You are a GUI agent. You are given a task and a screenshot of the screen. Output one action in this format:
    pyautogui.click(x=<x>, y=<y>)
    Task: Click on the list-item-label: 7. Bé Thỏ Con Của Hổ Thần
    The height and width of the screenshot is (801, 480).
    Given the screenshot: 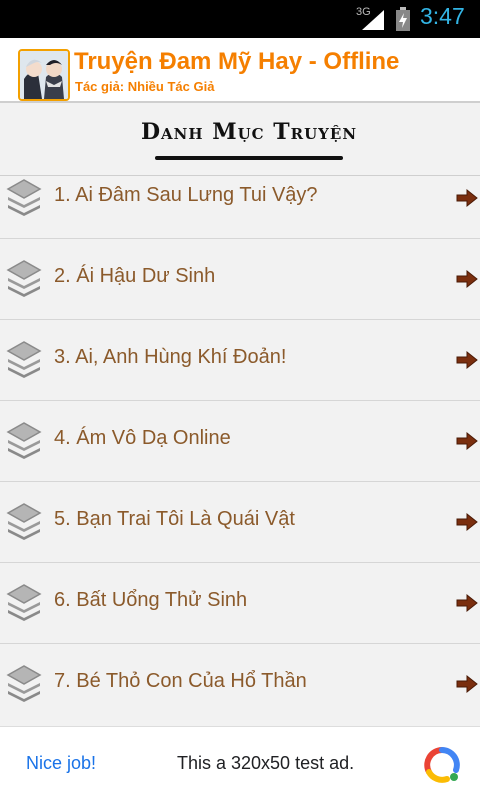 What is the action you would take?
    pyautogui.click(x=180, y=681)
    